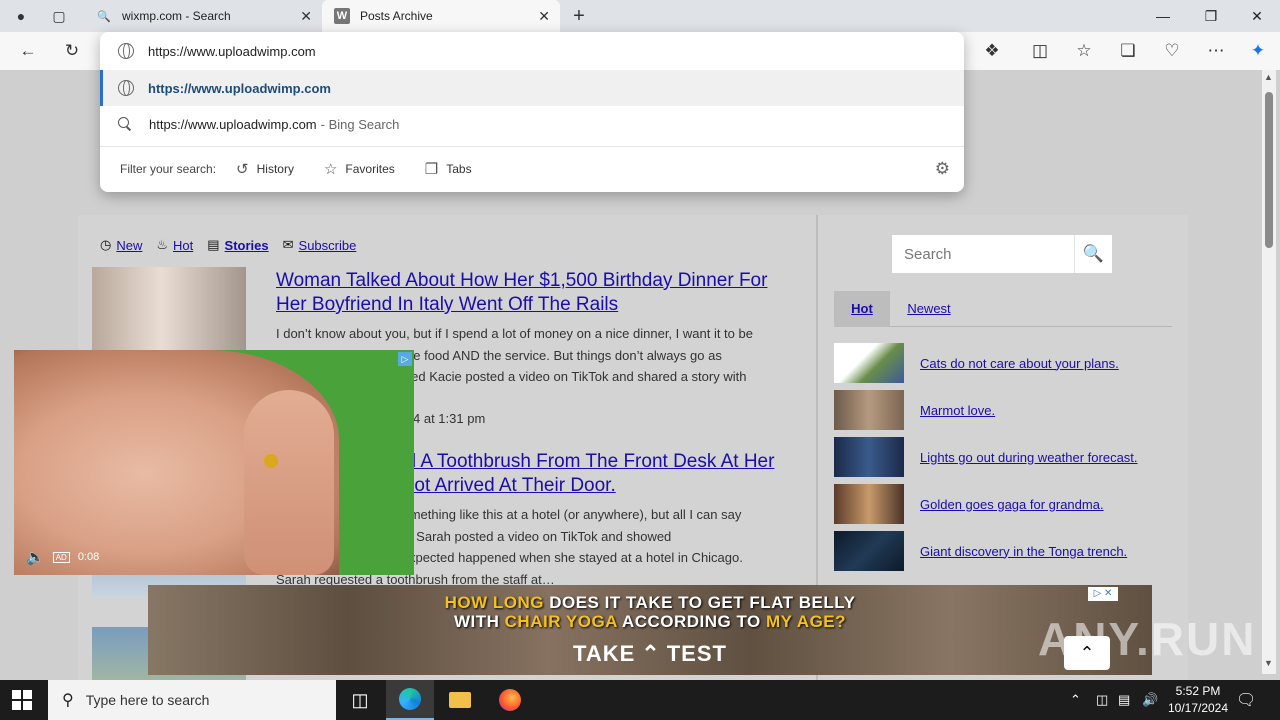 The image size is (1280, 720). Describe the element at coordinates (992, 51) in the screenshot. I see `extensions-icon: ❖` at that location.